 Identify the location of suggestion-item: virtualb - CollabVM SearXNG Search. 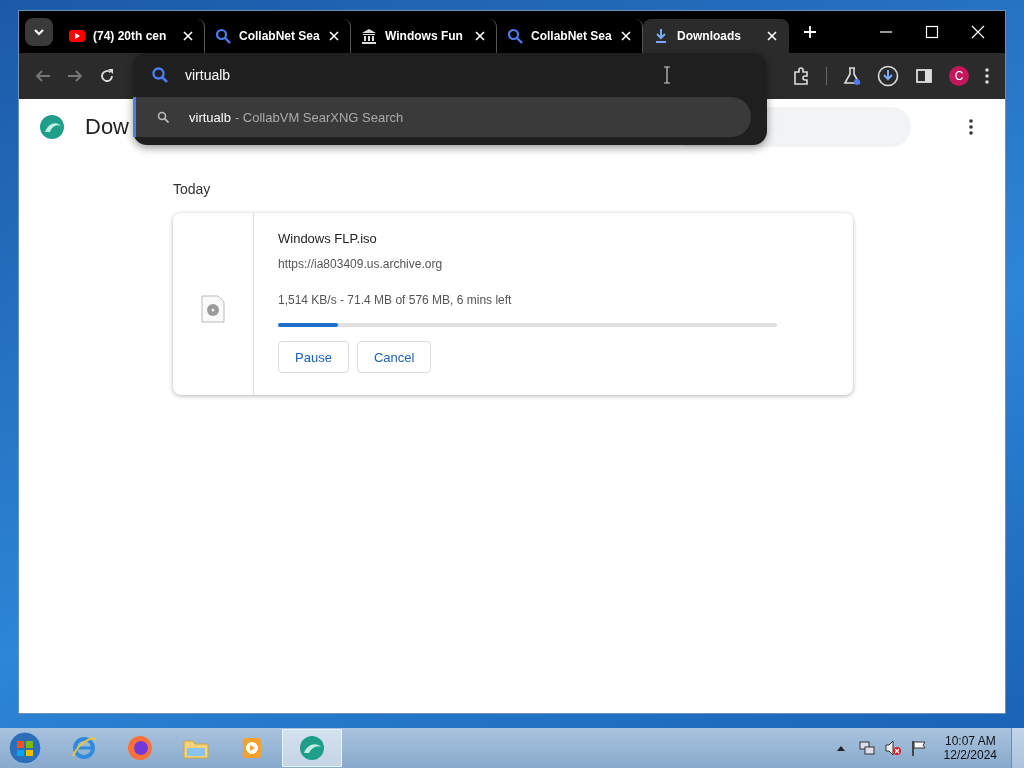
(442, 117).